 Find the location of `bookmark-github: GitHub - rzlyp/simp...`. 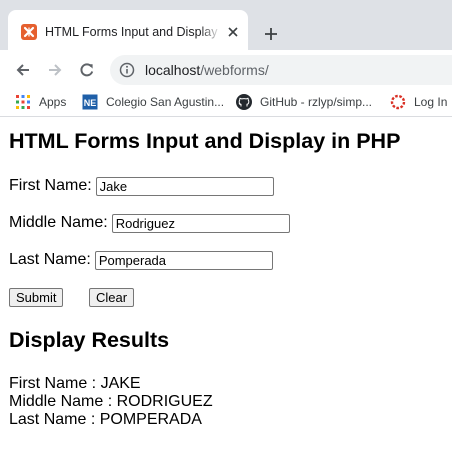

bookmark-github: GitHub - rzlyp/simp... is located at coordinates (304, 102).